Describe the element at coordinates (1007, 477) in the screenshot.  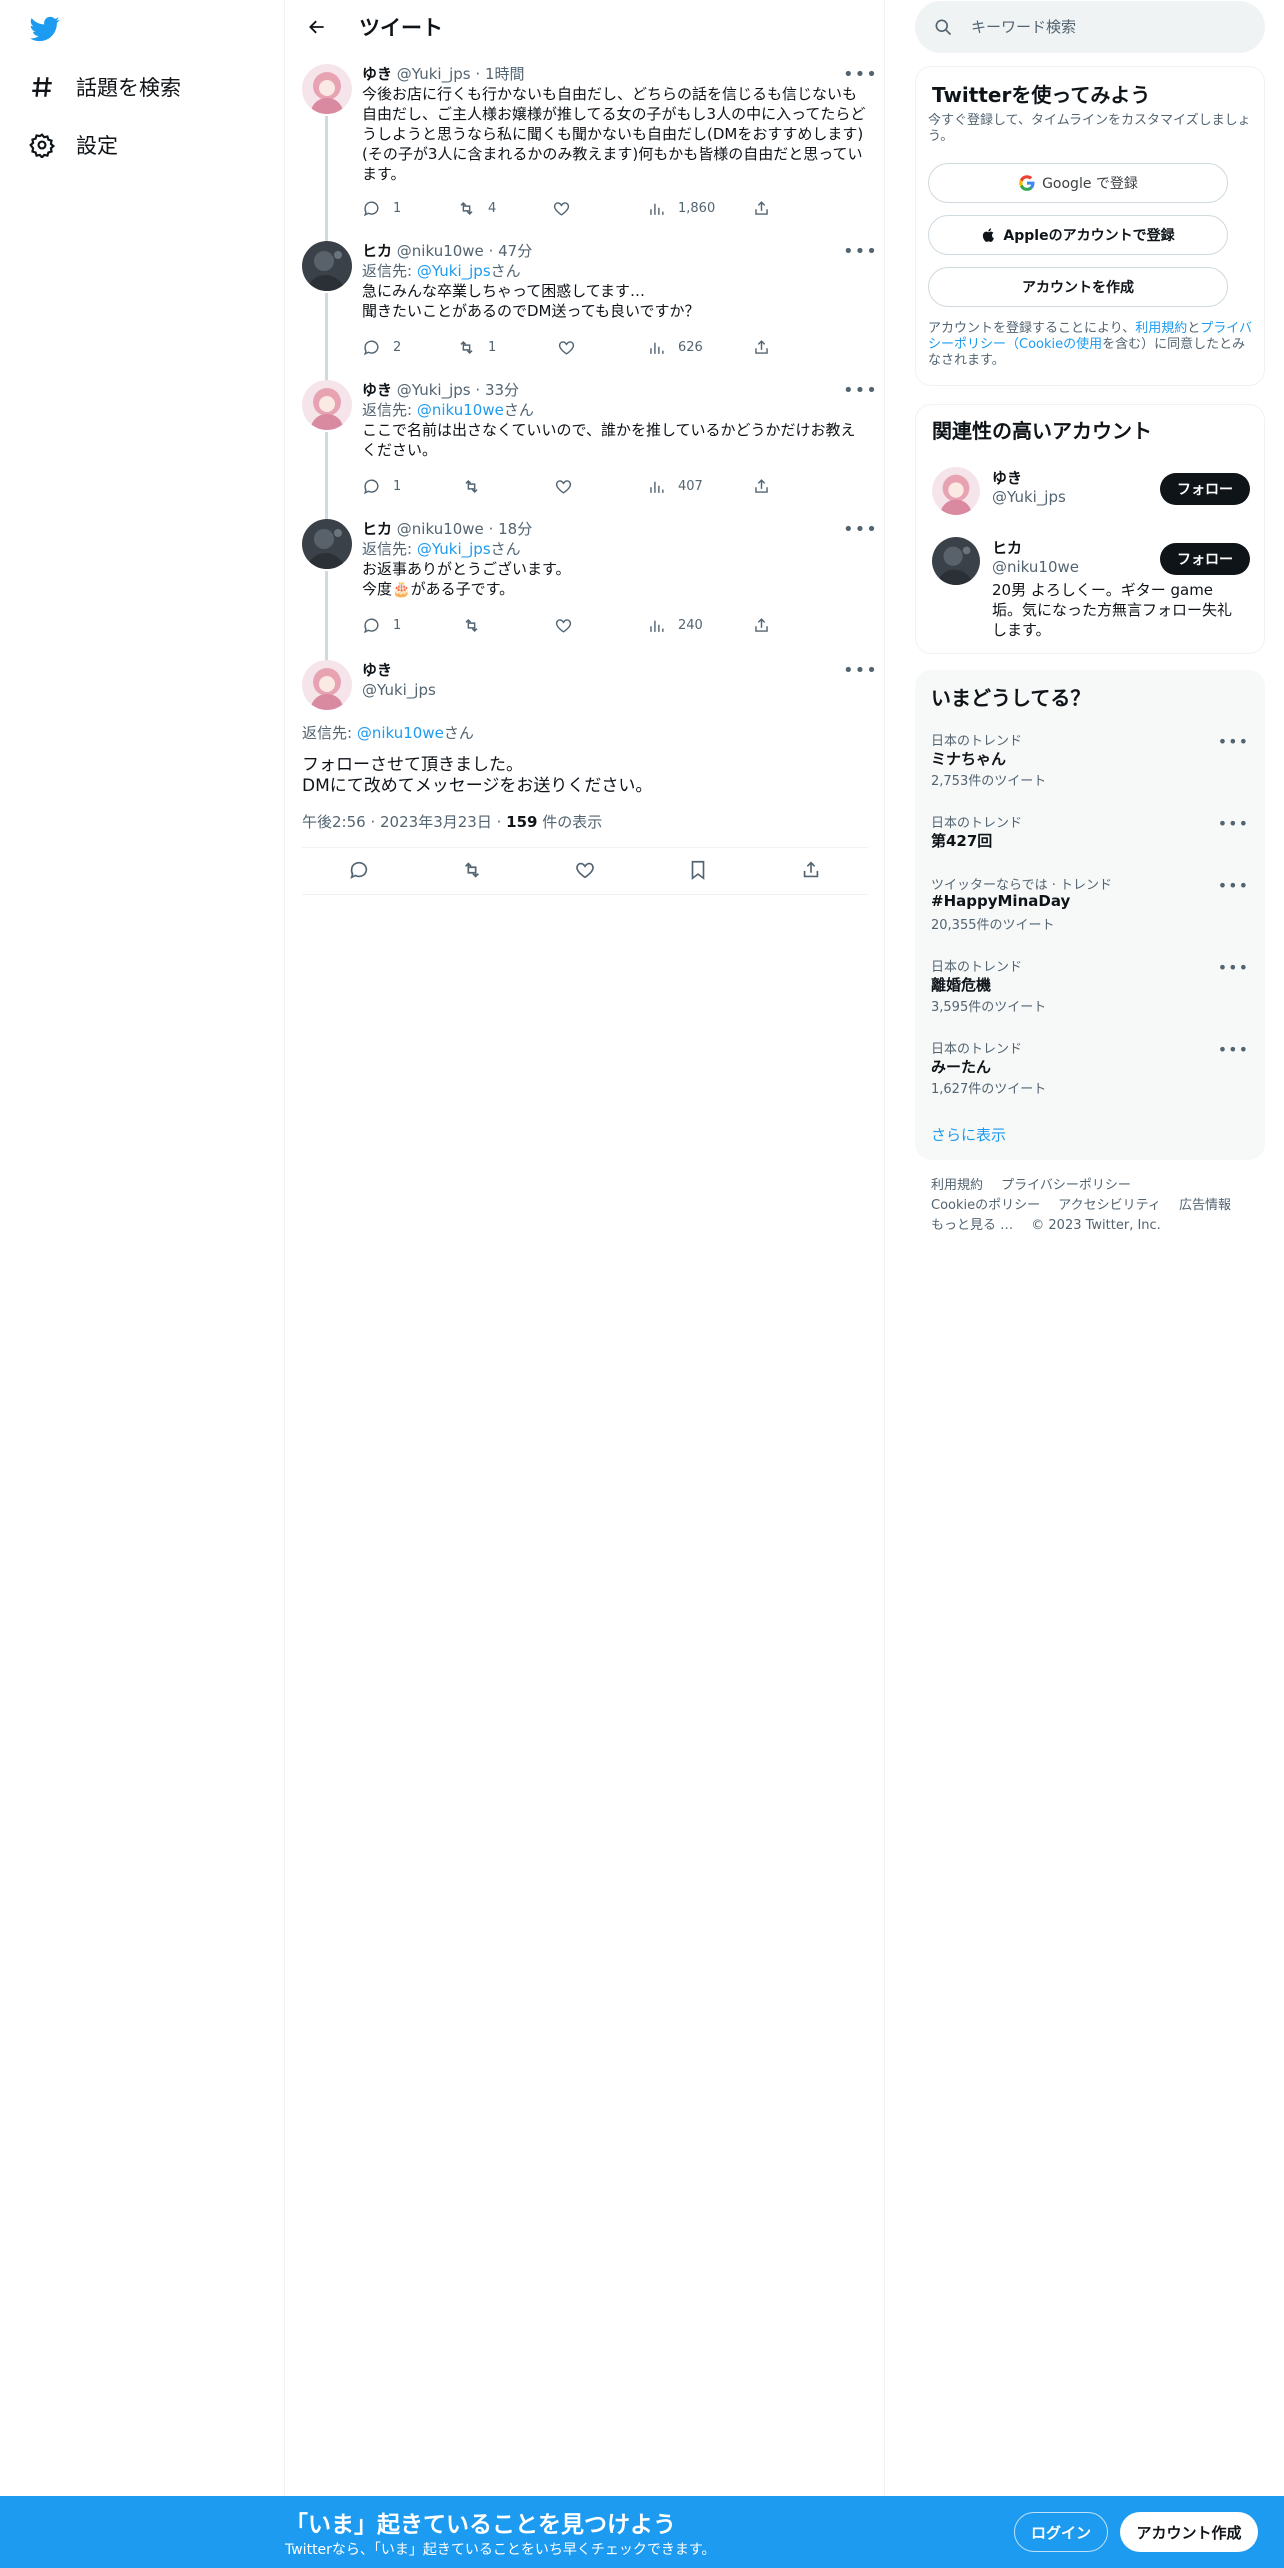
I see `account-name: ゆき` at that location.